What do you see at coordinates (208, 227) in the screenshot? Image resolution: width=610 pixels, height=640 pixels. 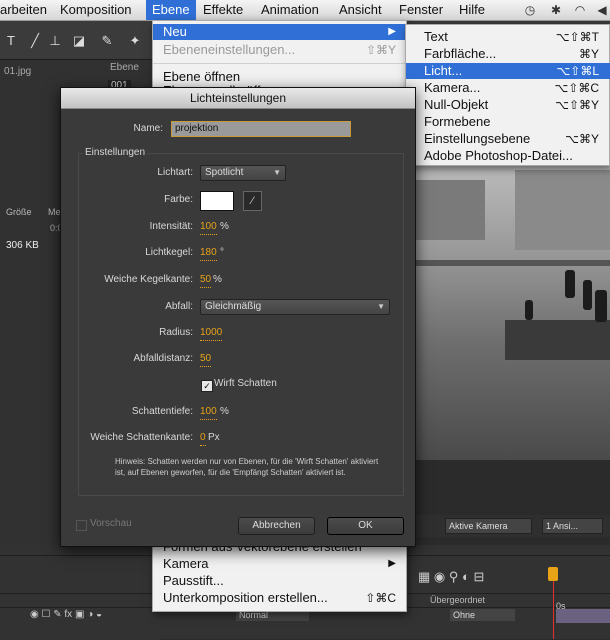 I see `intensitaet-value: 100` at bounding box center [208, 227].